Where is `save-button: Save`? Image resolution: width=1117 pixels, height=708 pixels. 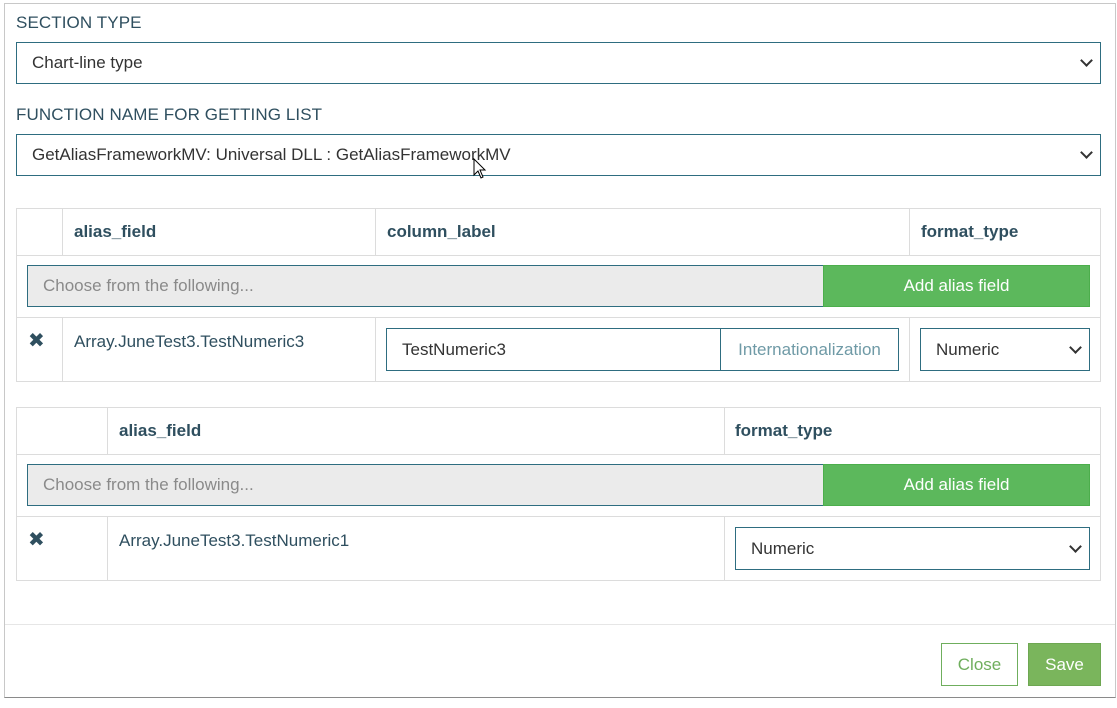 save-button: Save is located at coordinates (1064, 664).